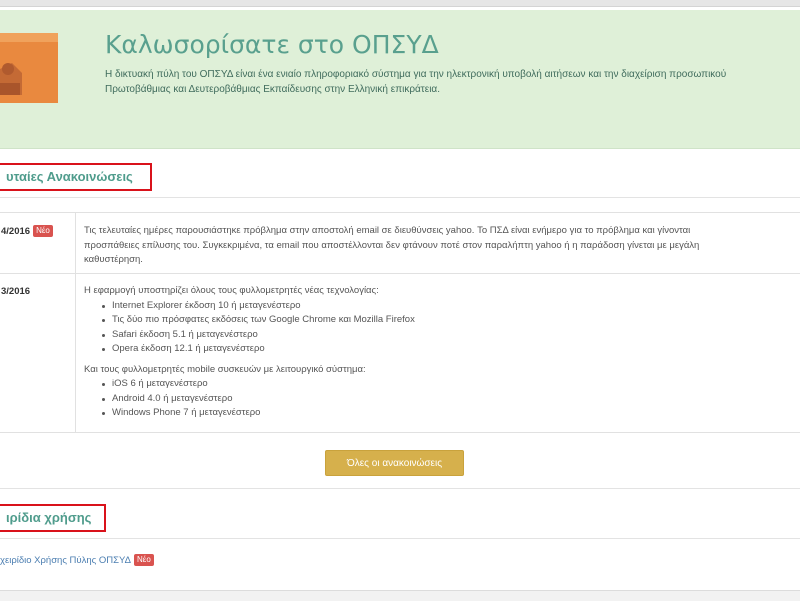  What do you see at coordinates (16, 231) in the screenshot?
I see `announcement-date: 4/2016` at bounding box center [16, 231].